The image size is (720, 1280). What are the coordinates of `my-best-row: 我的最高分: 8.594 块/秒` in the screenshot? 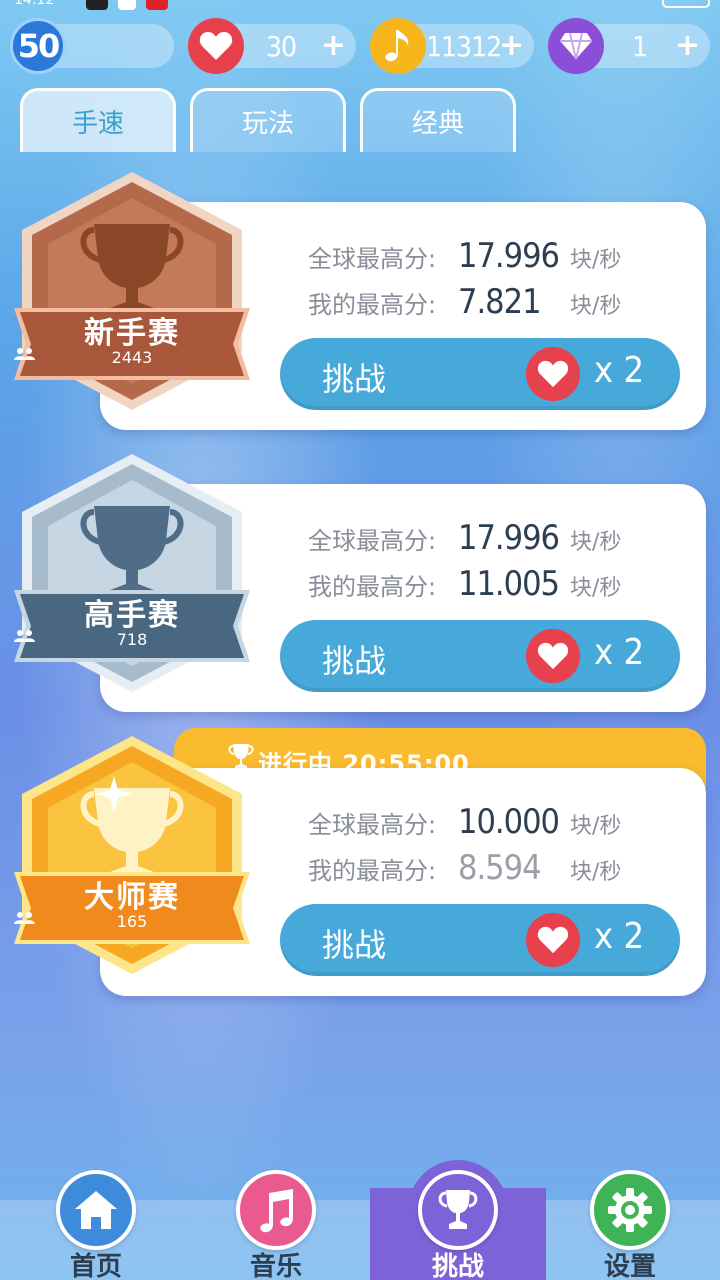 It's located at (464, 868).